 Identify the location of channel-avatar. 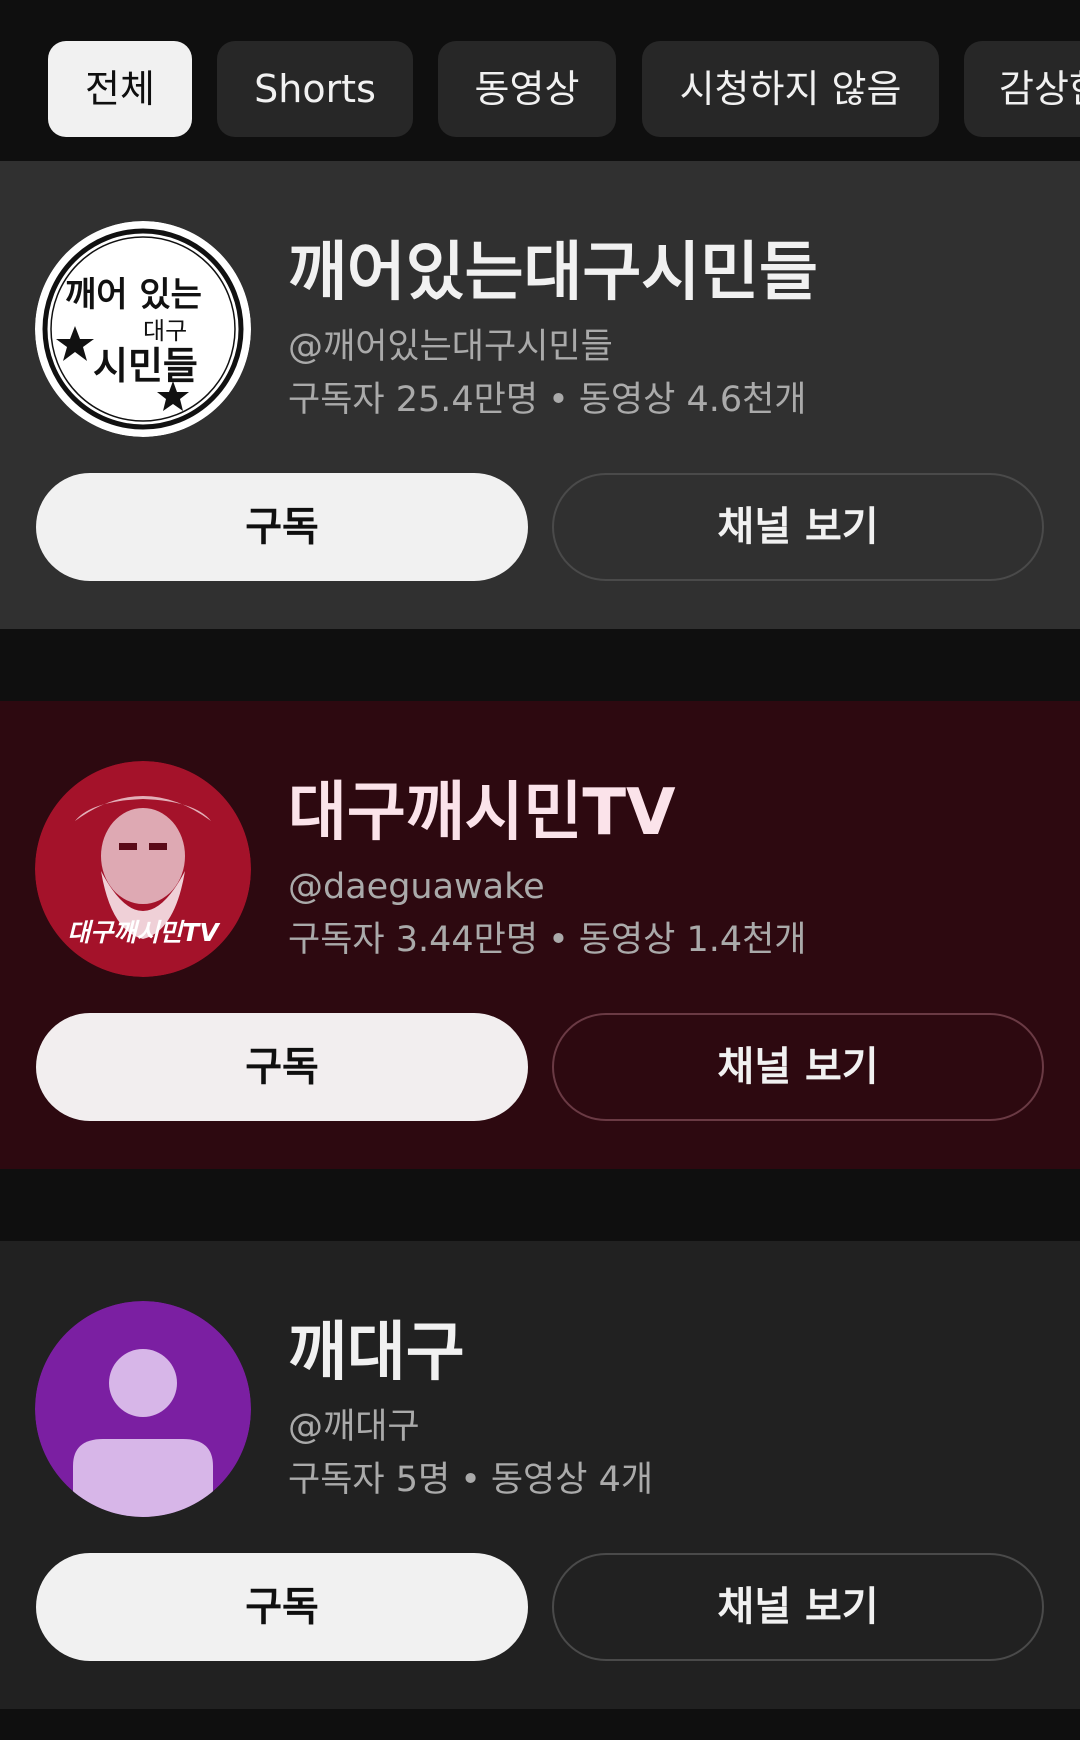
(143, 1409).